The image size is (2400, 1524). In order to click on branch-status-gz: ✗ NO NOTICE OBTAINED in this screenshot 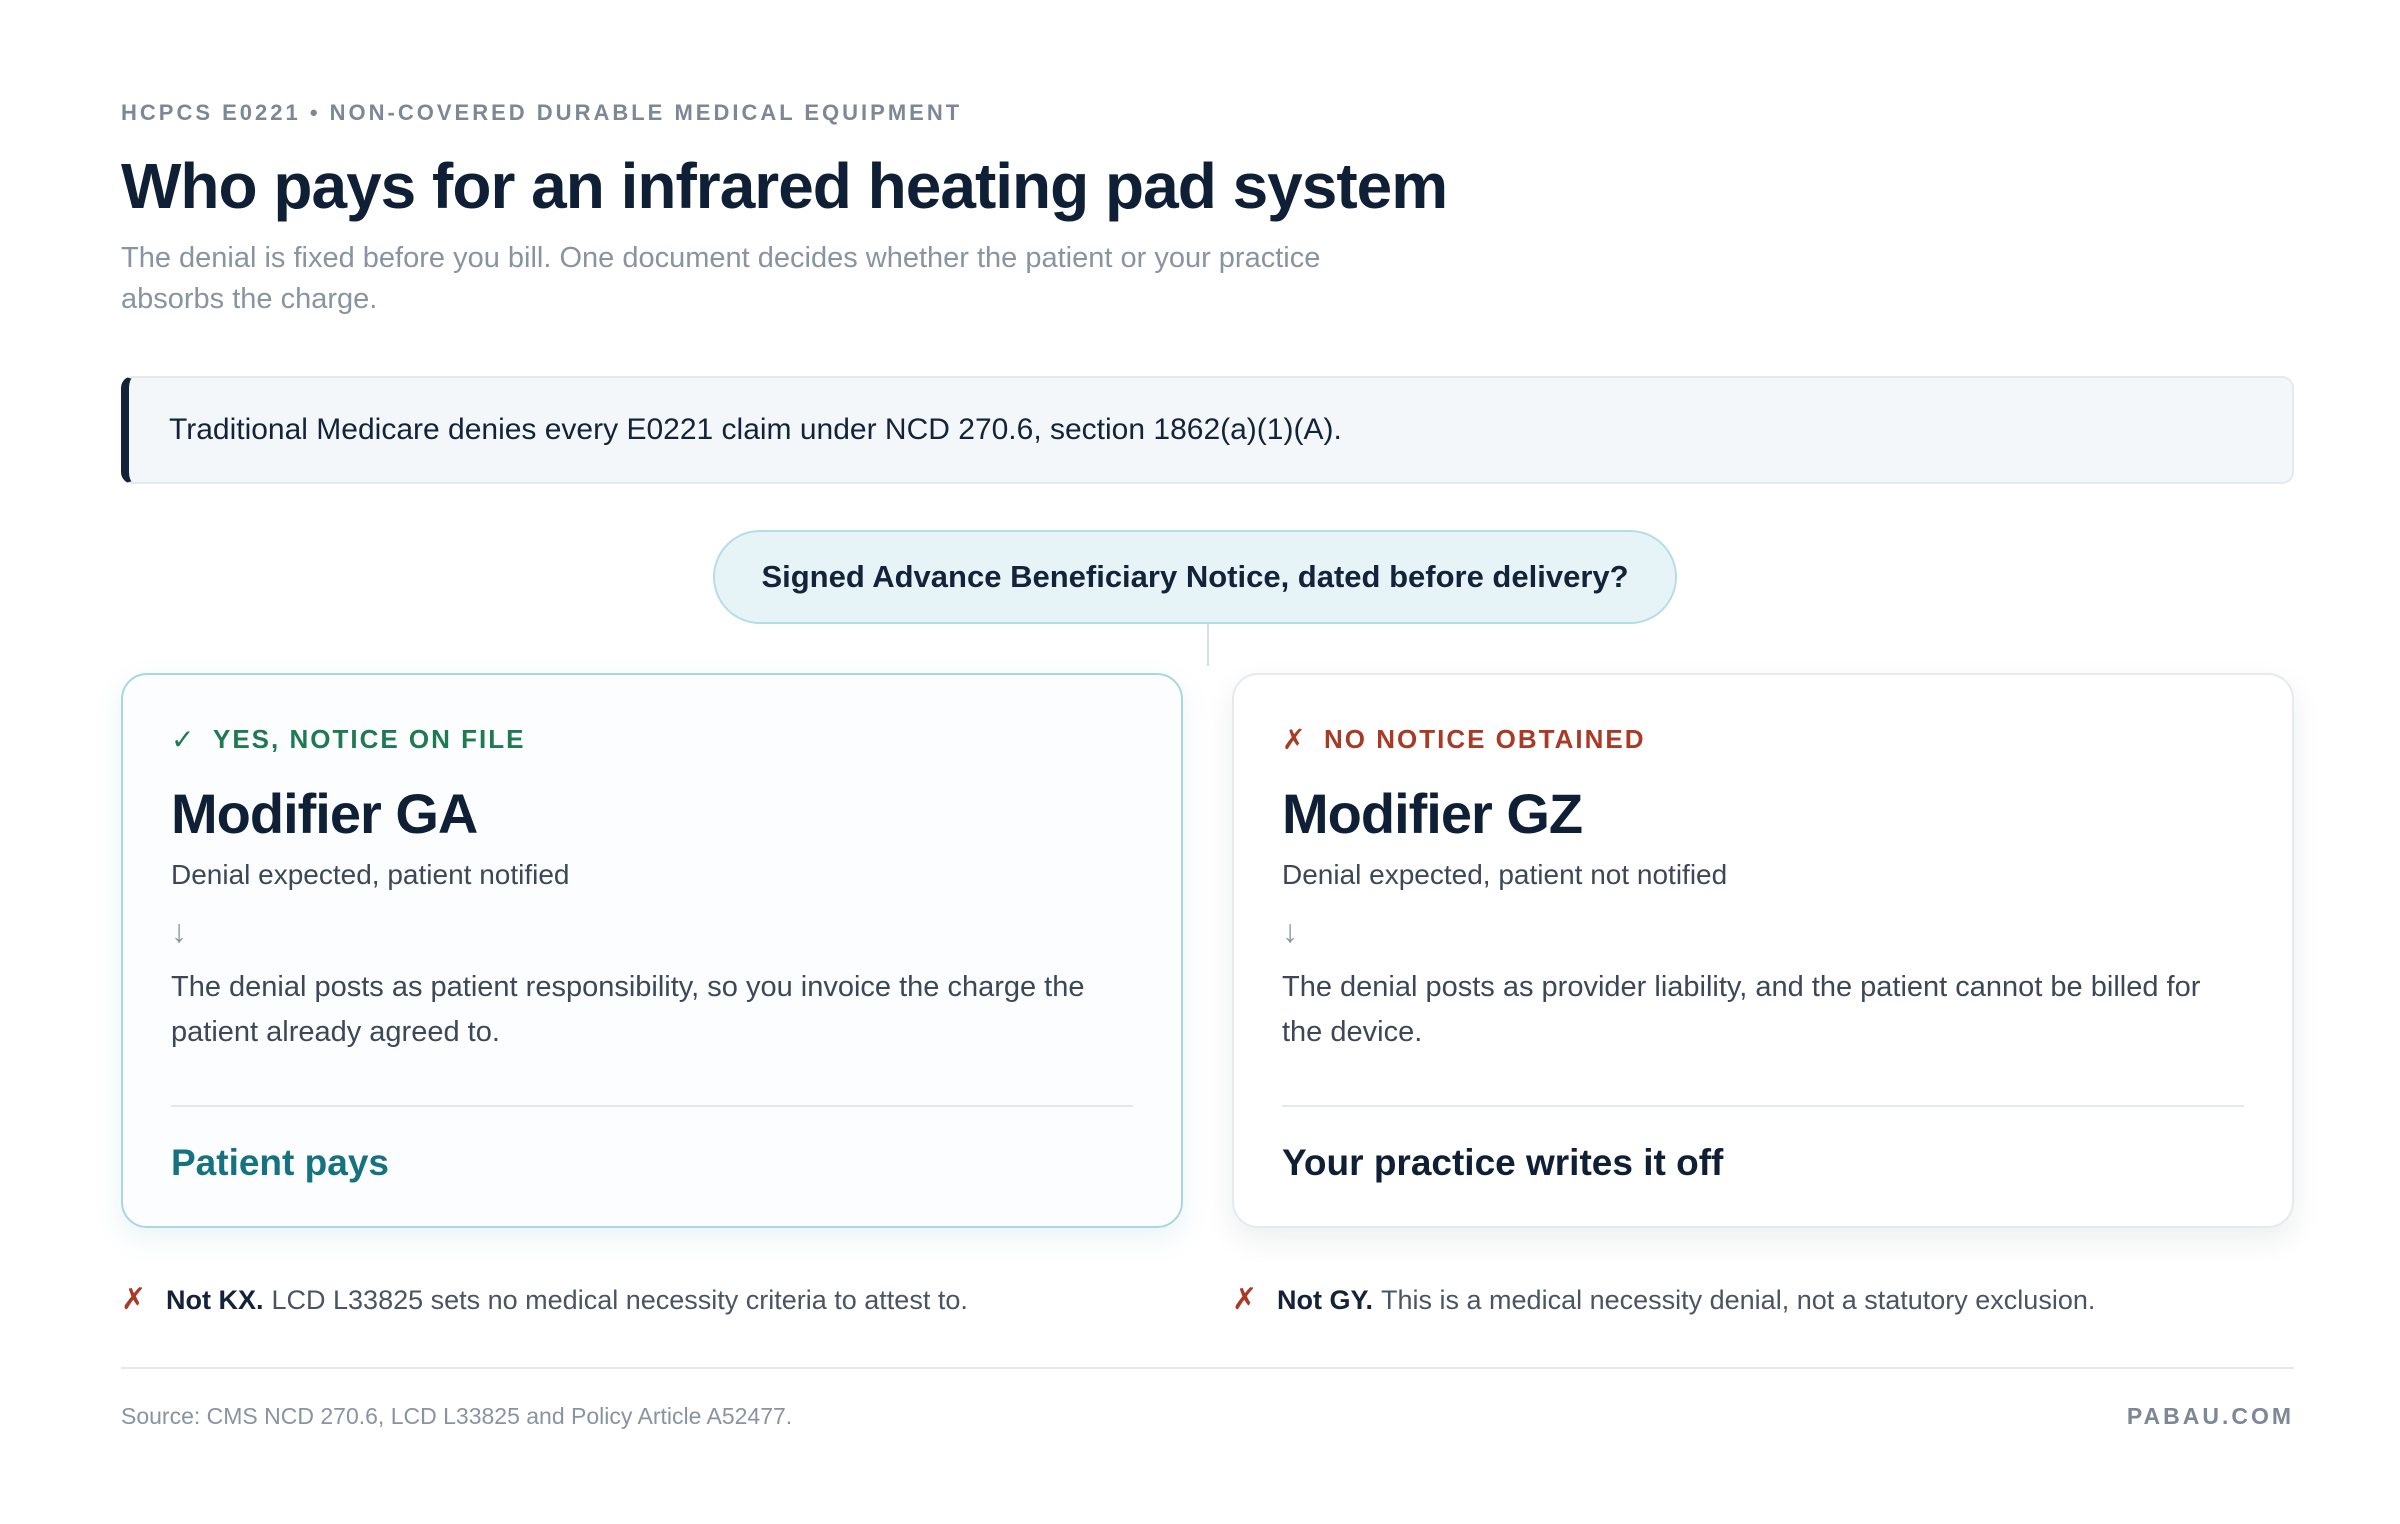, I will do `click(1763, 739)`.